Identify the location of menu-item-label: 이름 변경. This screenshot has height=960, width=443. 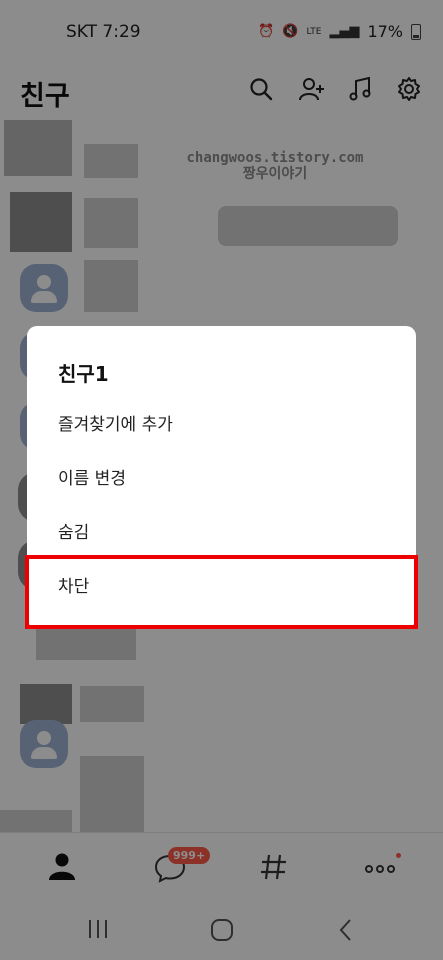
(92, 479).